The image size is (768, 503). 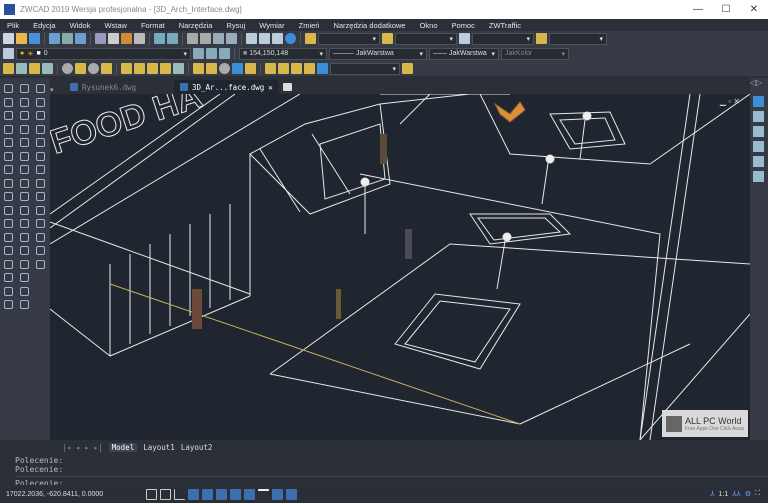 I want to click on new-icon, so click(x=8, y=38).